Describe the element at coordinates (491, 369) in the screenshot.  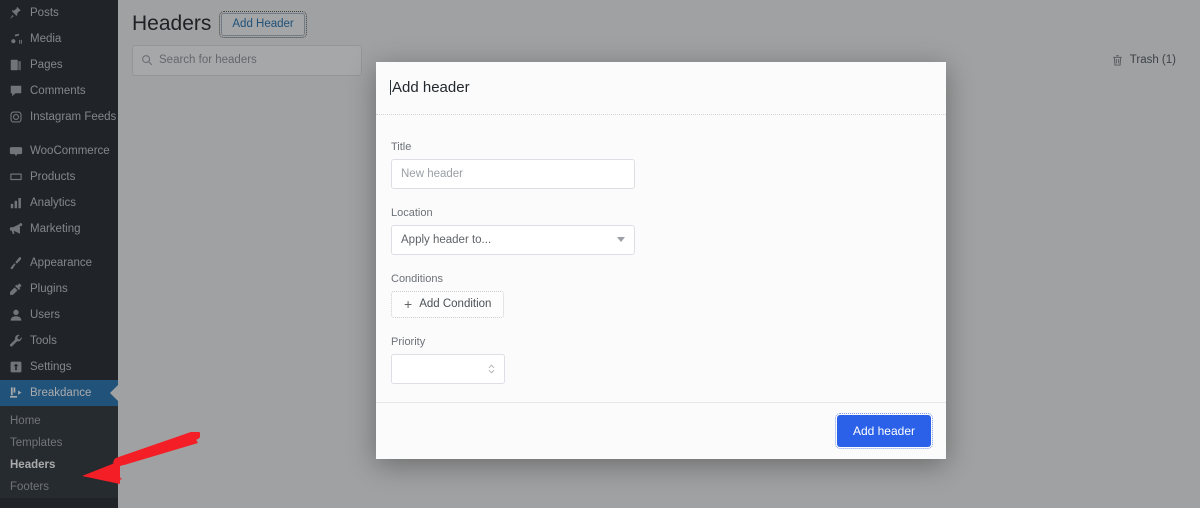
I see `number-stepper-icon` at that location.